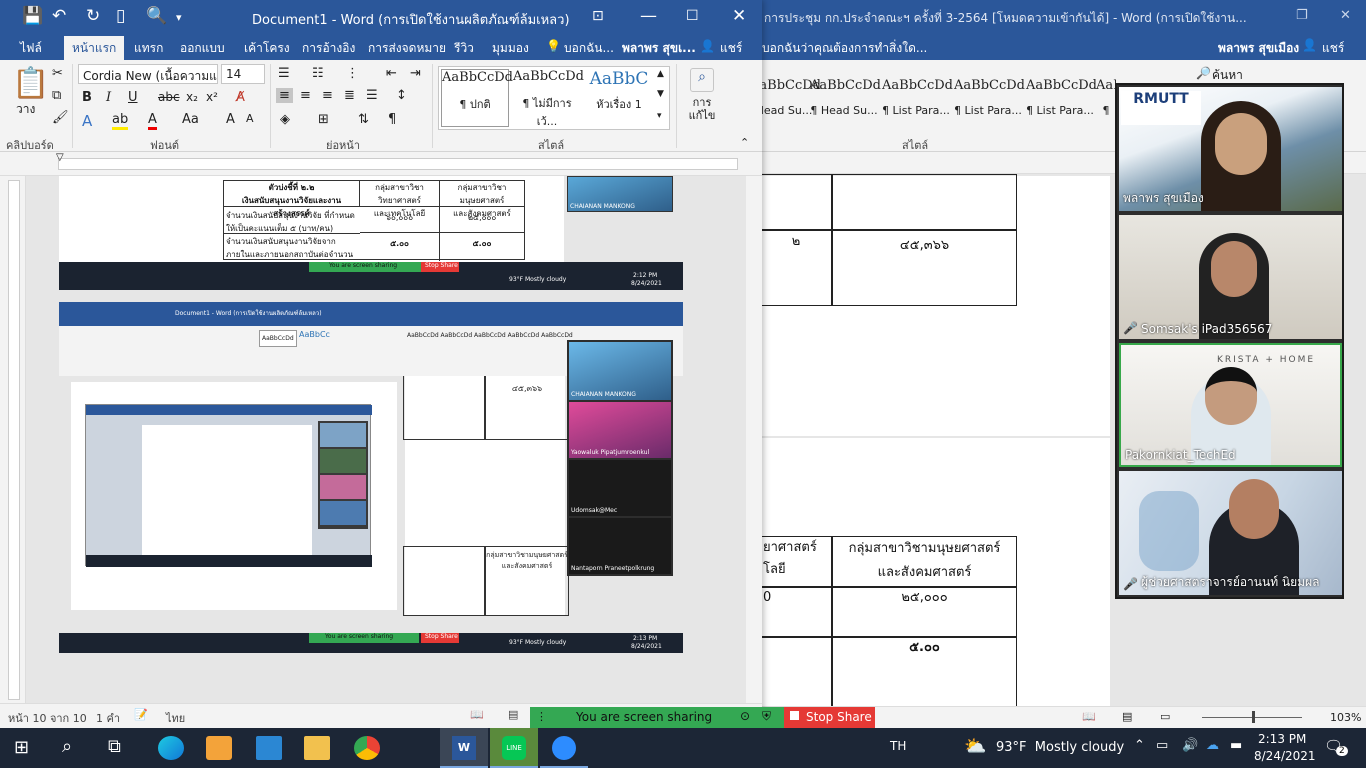  I want to click on new-doc-icon: ▯, so click(120, 16).